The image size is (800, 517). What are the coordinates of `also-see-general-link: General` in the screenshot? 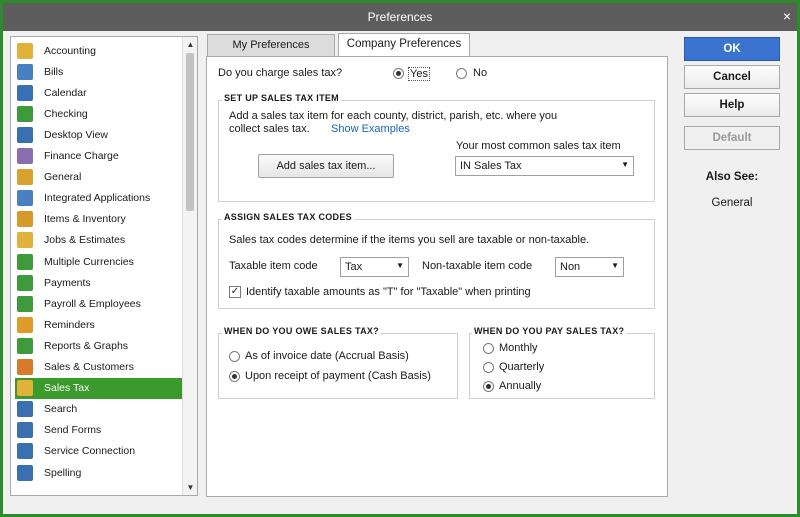 It's located at (732, 203).